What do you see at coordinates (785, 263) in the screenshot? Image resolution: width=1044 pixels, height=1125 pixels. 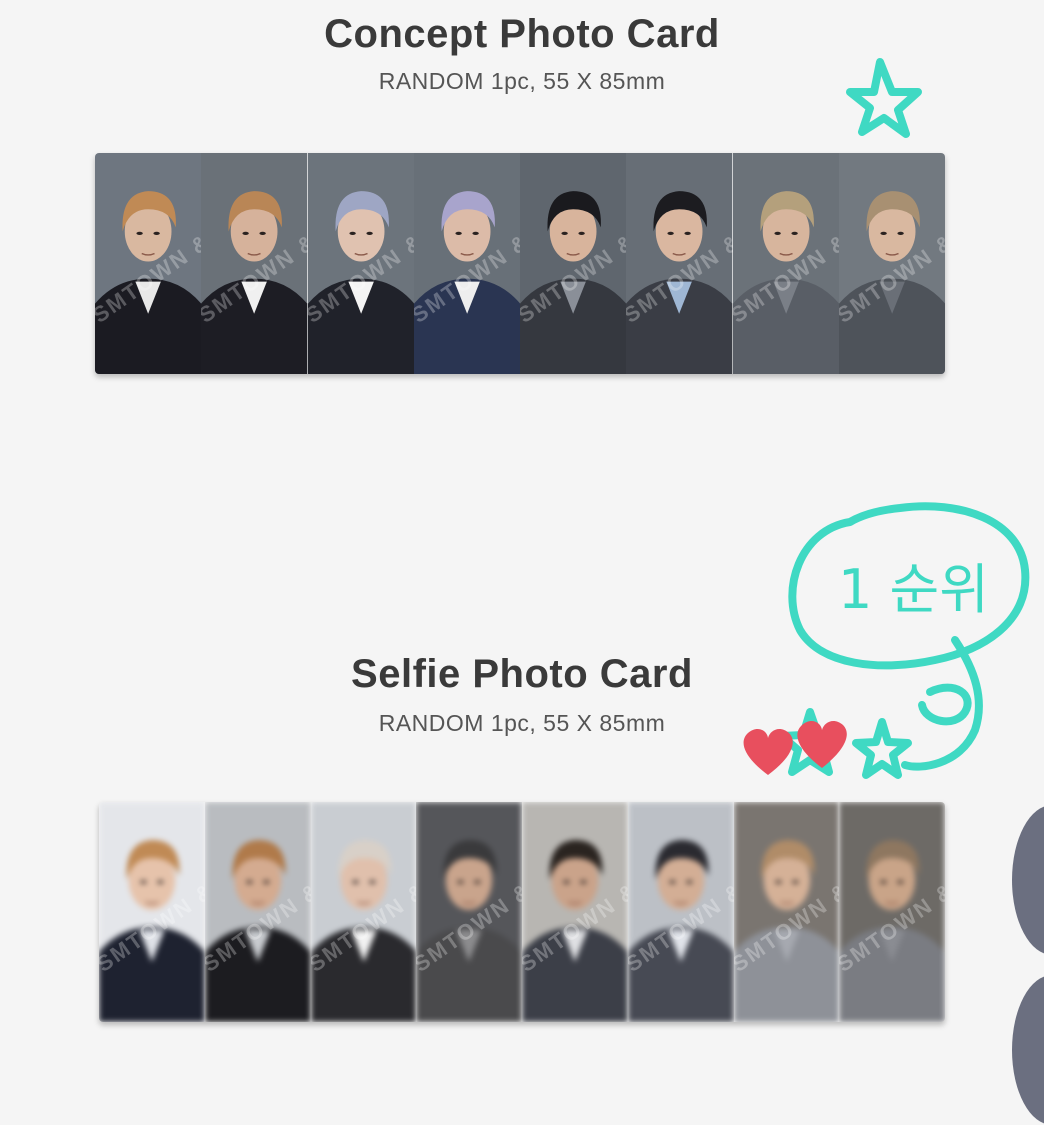 I see `concept-photo-card-7: SMTOWN &STORE` at bounding box center [785, 263].